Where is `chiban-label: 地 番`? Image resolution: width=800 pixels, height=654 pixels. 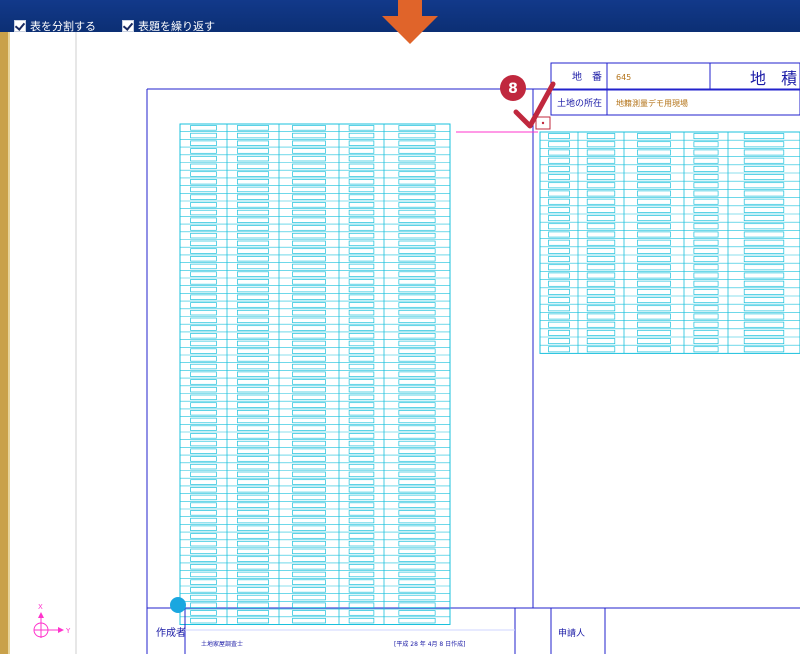 chiban-label: 地 番 is located at coordinates (587, 76).